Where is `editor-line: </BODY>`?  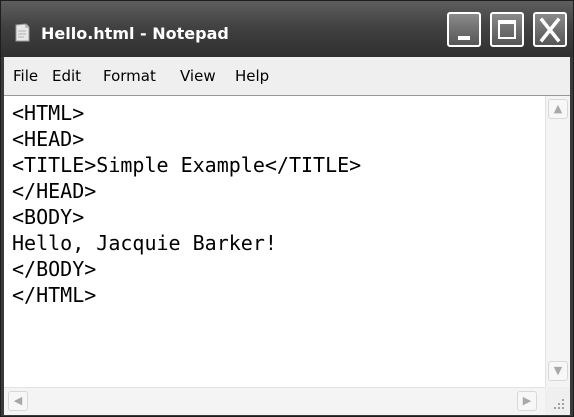
editor-line: </BODY> is located at coordinates (54, 269).